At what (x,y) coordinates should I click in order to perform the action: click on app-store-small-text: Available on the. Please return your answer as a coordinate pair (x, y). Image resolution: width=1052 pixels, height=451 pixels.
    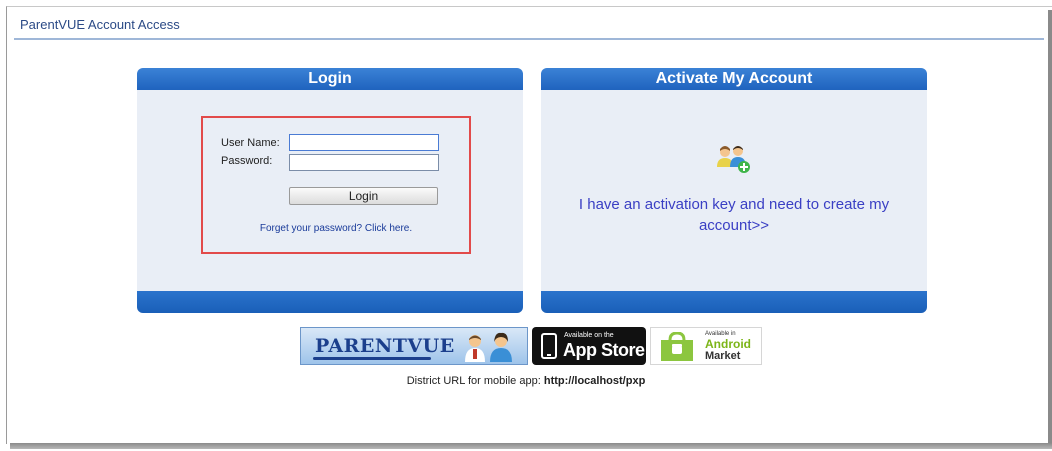
    Looking at the image, I should click on (589, 335).